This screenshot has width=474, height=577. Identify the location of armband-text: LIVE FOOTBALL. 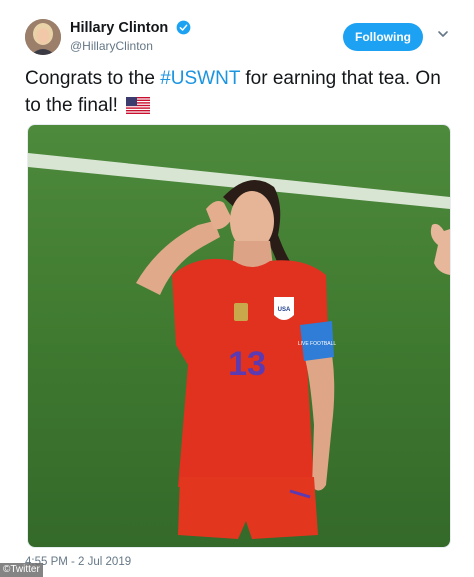
(317, 344).